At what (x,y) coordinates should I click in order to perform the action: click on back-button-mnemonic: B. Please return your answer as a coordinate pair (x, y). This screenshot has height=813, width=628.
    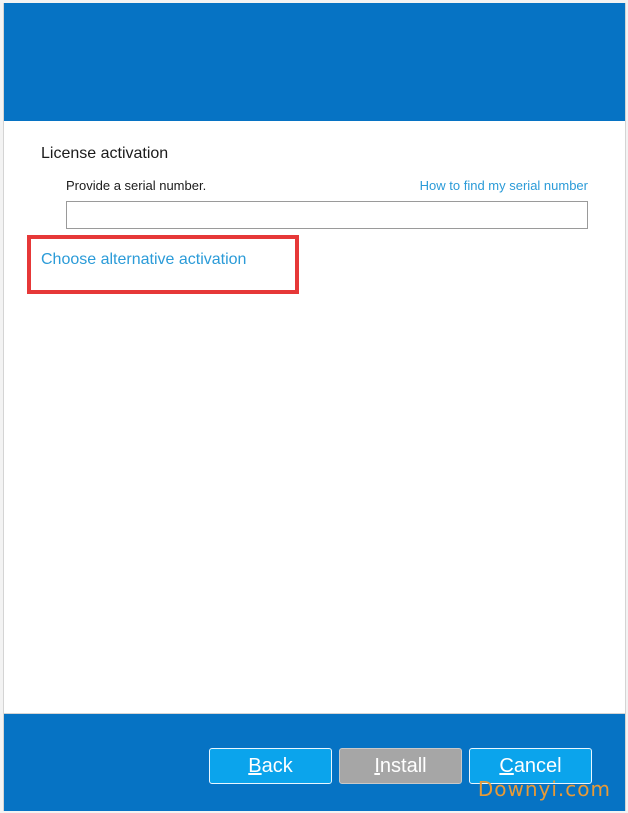
    Looking at the image, I should click on (255, 765).